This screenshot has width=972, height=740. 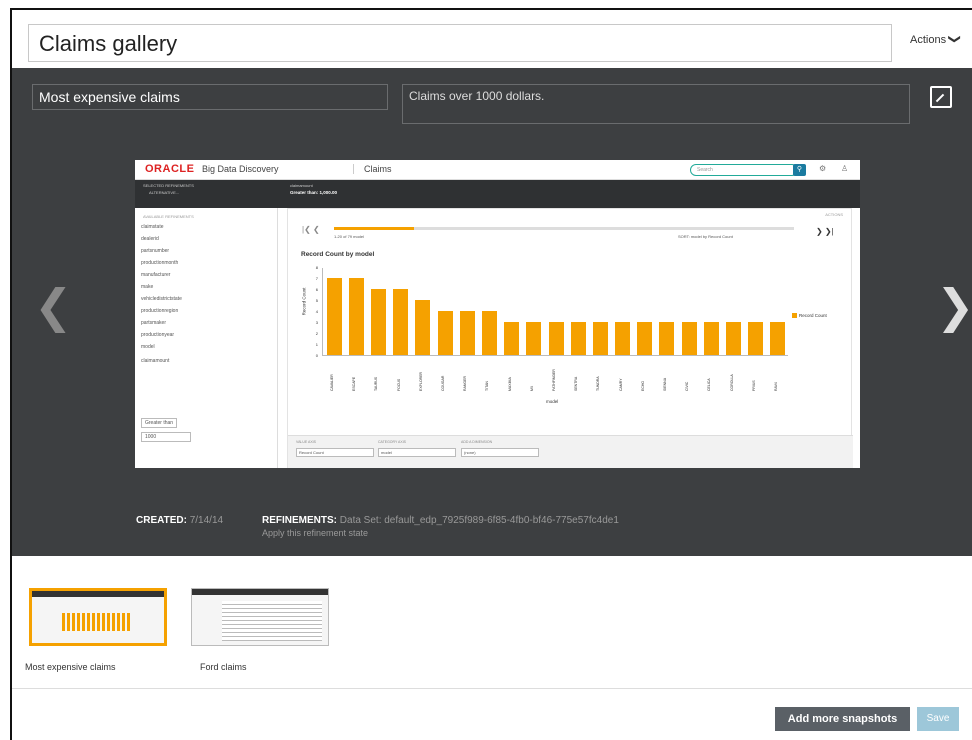 I want to click on refinement-item: model, so click(x=148, y=347).